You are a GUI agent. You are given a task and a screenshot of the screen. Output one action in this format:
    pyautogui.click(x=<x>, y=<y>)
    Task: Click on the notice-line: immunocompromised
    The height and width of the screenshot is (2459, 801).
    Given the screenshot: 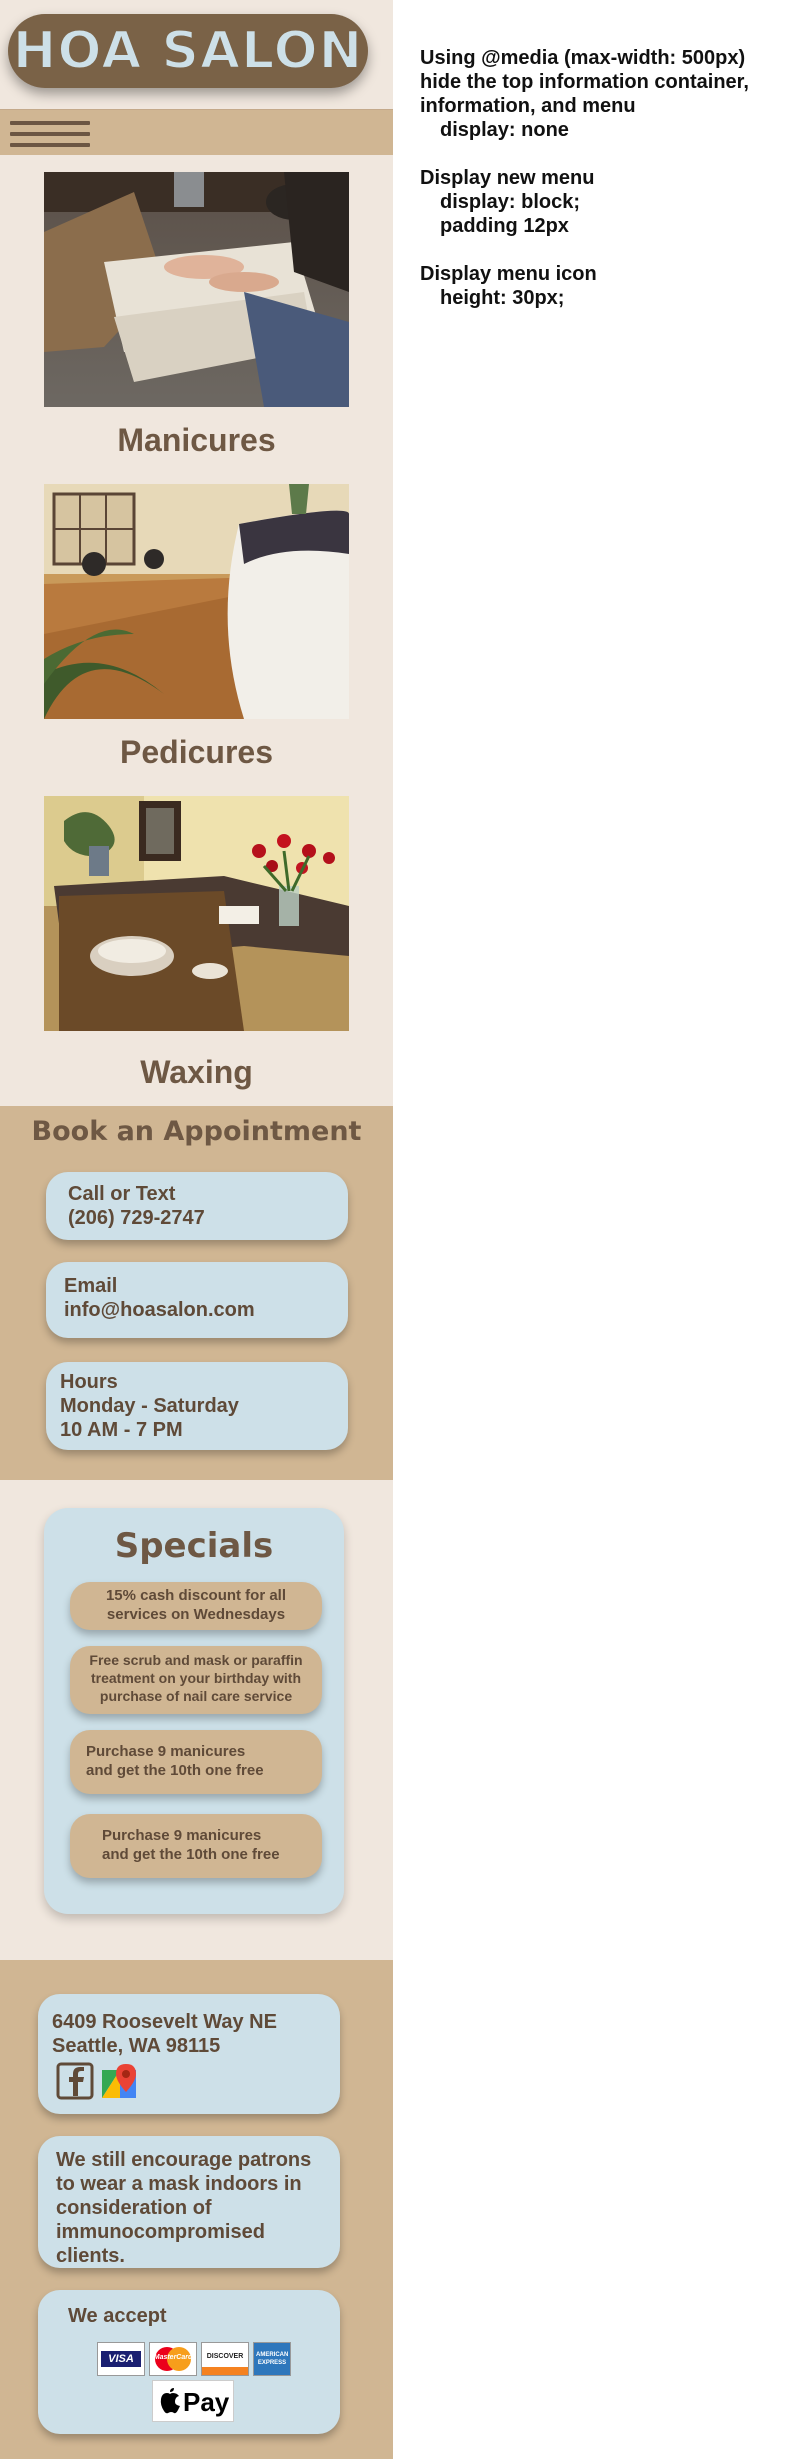 What is the action you would take?
    pyautogui.click(x=160, y=2232)
    